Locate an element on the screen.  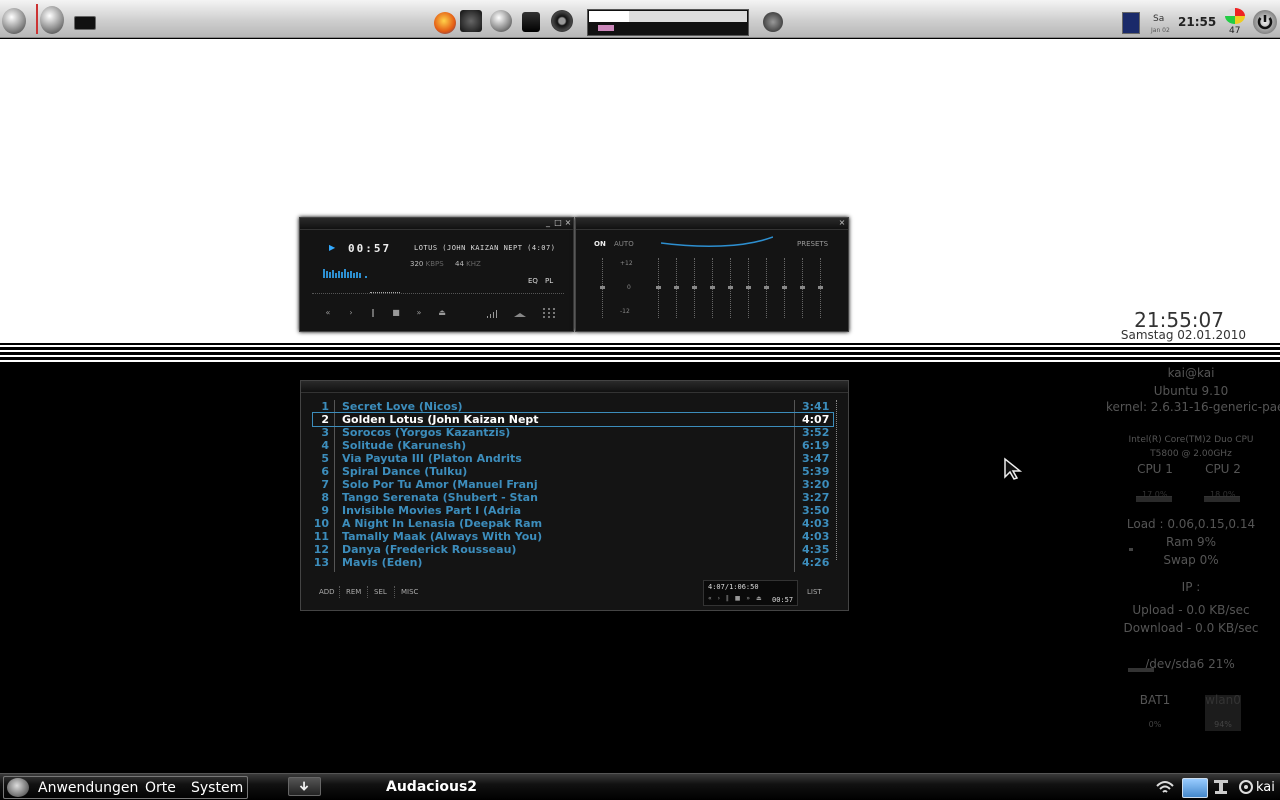
play-button: › is located at coordinates (351, 312).